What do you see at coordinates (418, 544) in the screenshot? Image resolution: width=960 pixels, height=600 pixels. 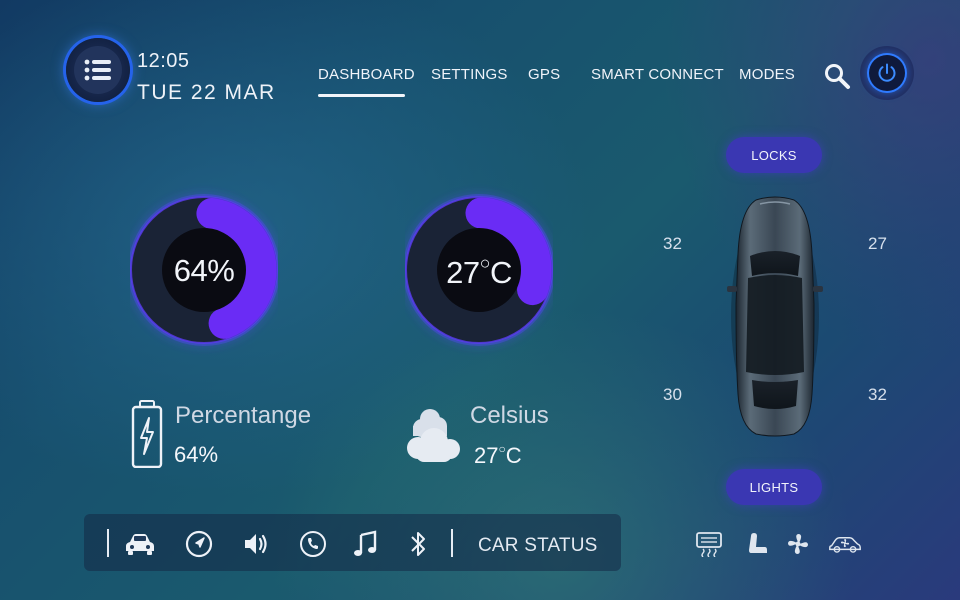 I see `bluetooth-icon` at bounding box center [418, 544].